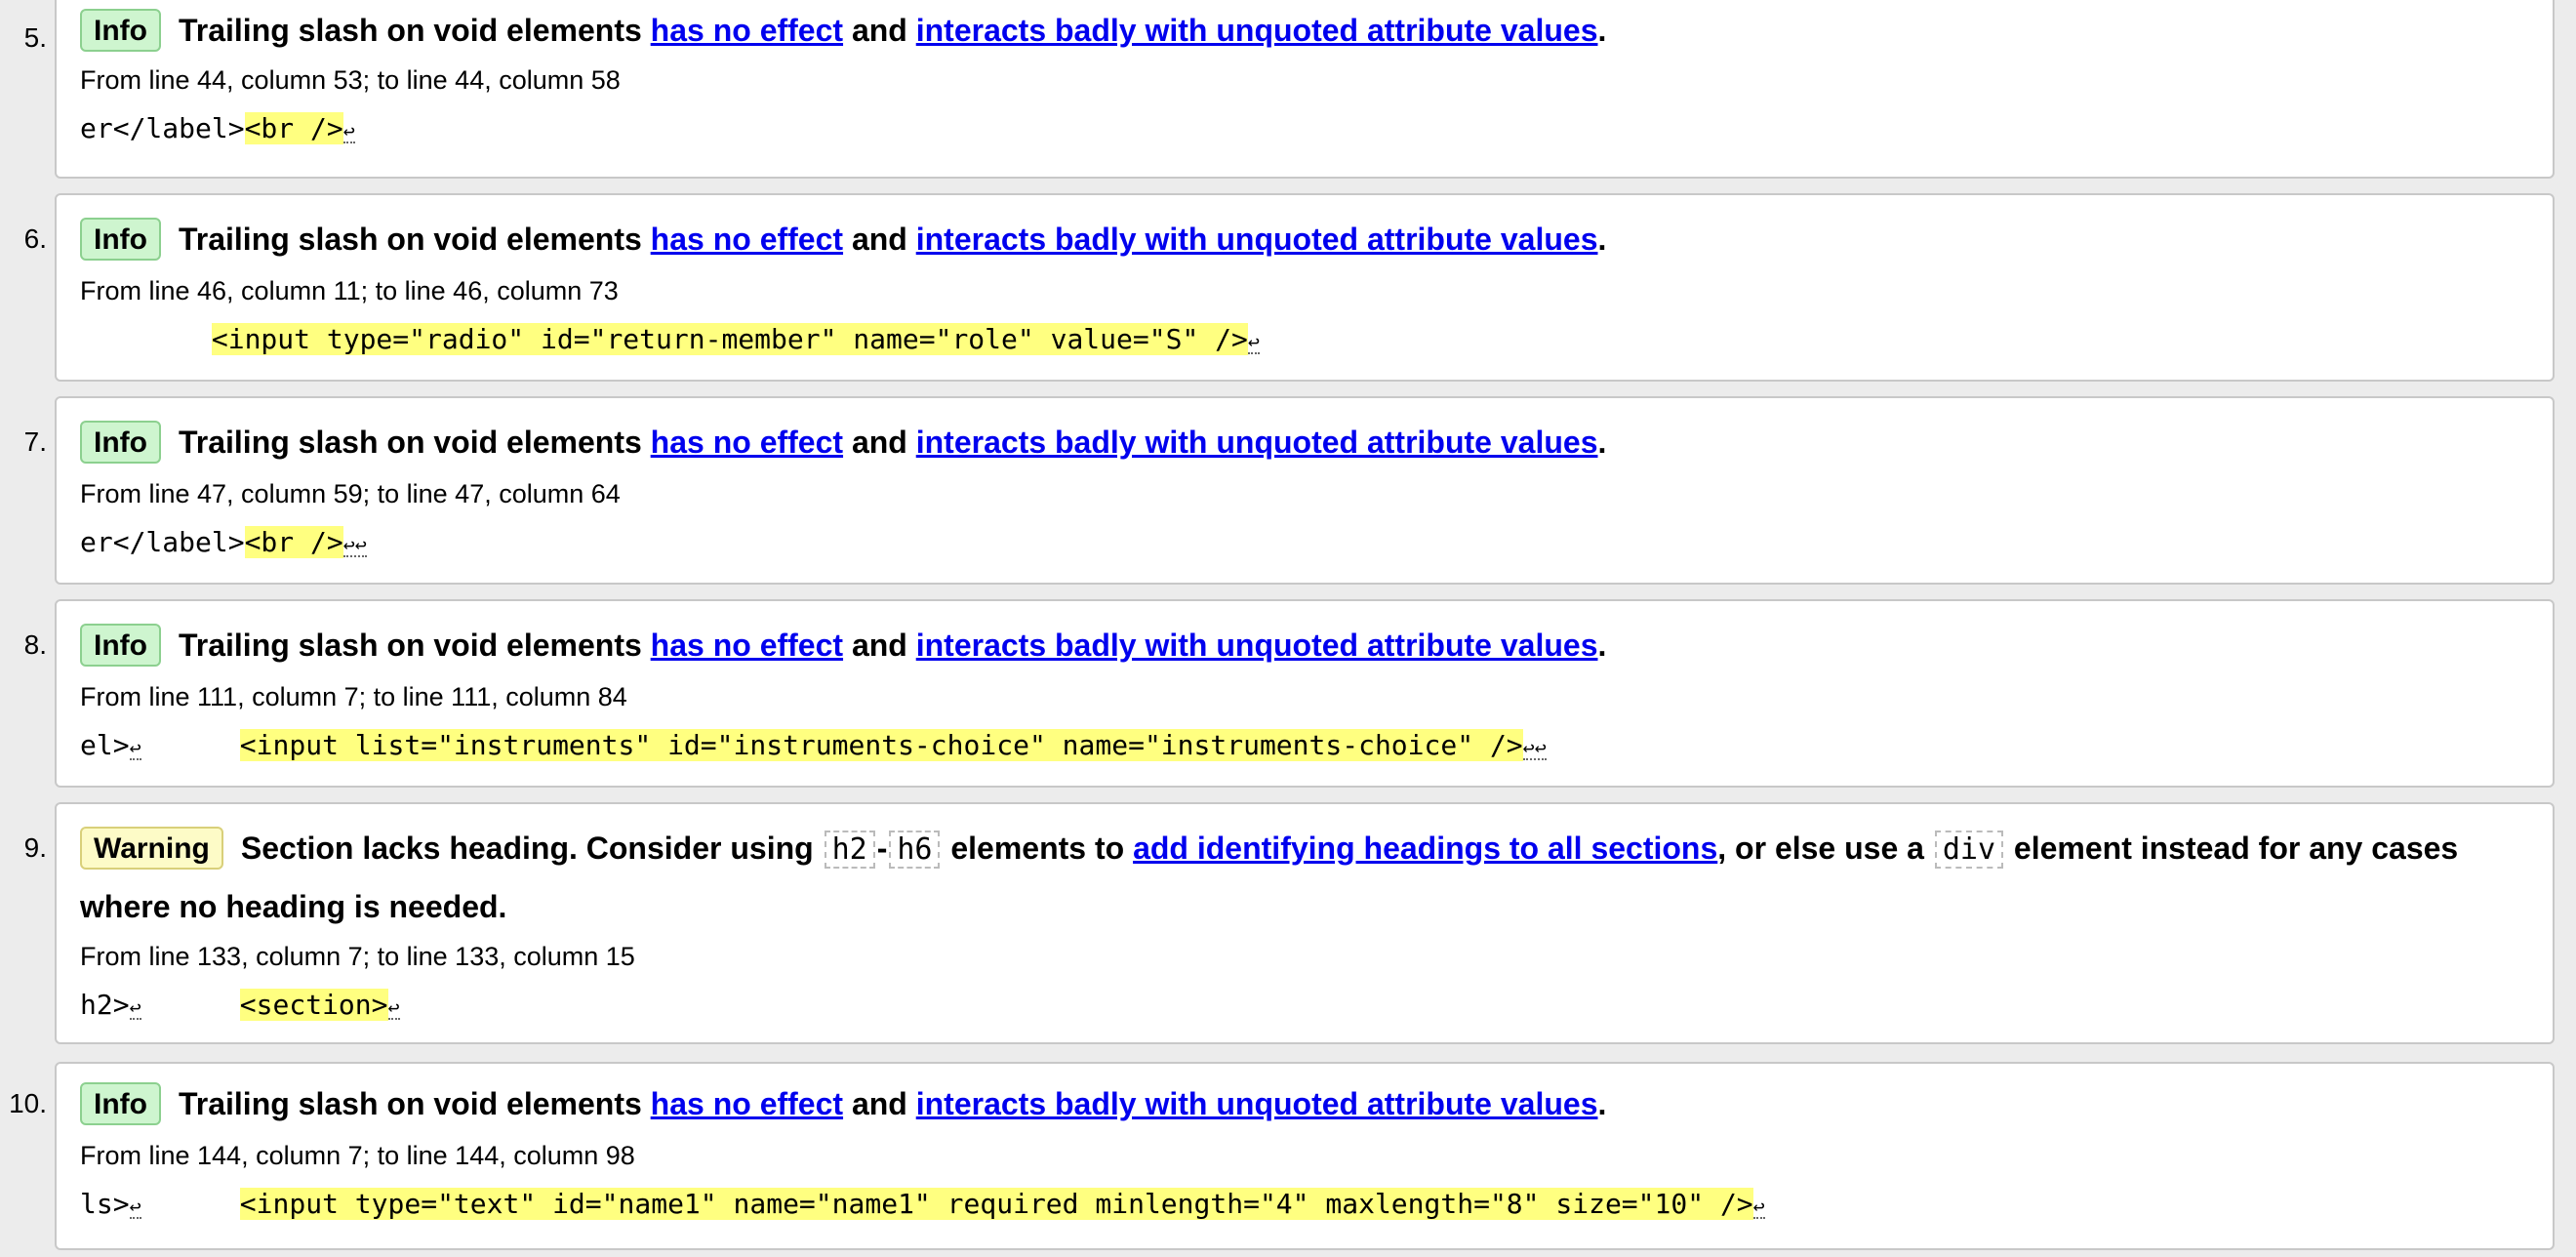  Describe the element at coordinates (1425, 848) in the screenshot. I see `add-headings-link: add identifying headings to all sections` at that location.